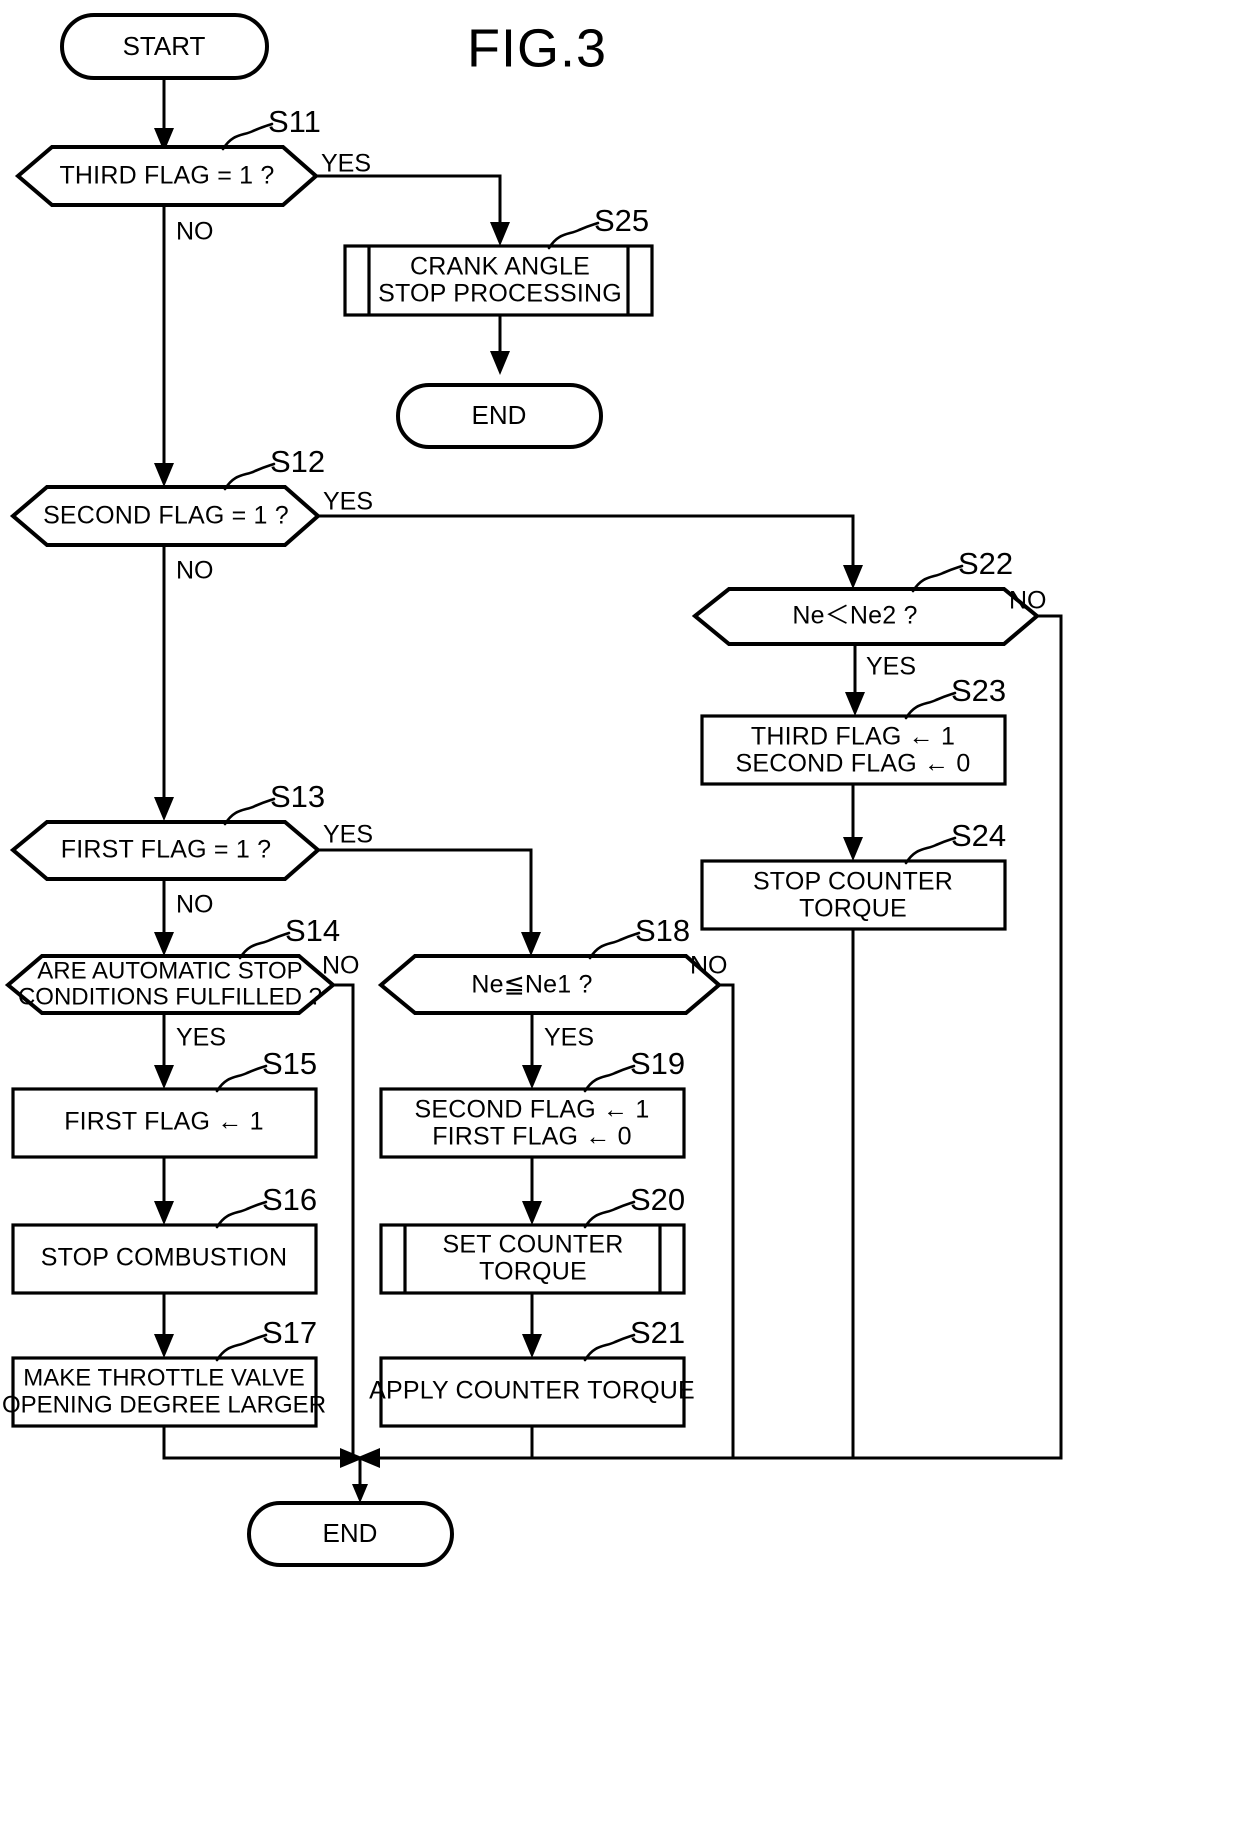  What do you see at coordinates (500, 294) in the screenshot?
I see `node-s25-line2: STOP PROCESSING` at bounding box center [500, 294].